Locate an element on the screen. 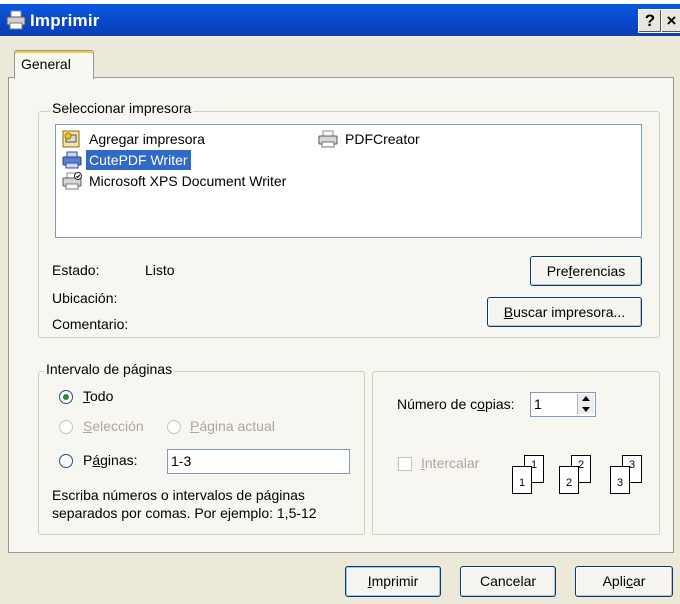  collate-label: Intercalar is located at coordinates (450, 463).